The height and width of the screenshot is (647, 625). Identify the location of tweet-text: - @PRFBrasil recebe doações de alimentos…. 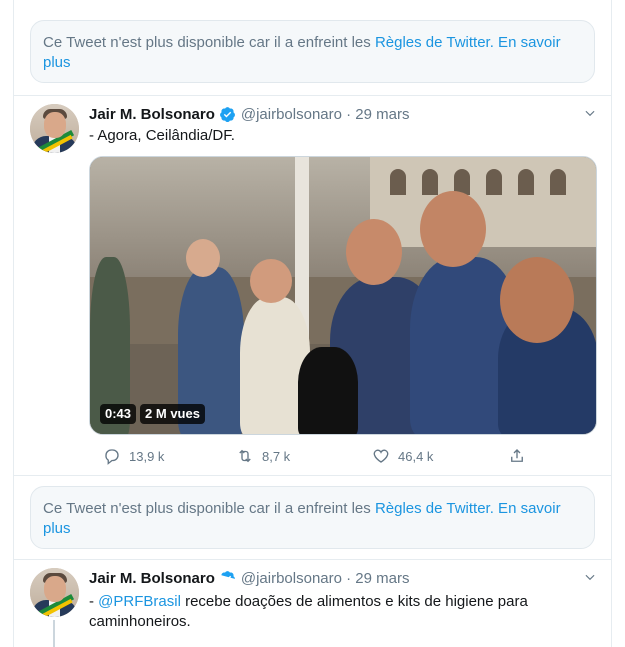
(308, 611).